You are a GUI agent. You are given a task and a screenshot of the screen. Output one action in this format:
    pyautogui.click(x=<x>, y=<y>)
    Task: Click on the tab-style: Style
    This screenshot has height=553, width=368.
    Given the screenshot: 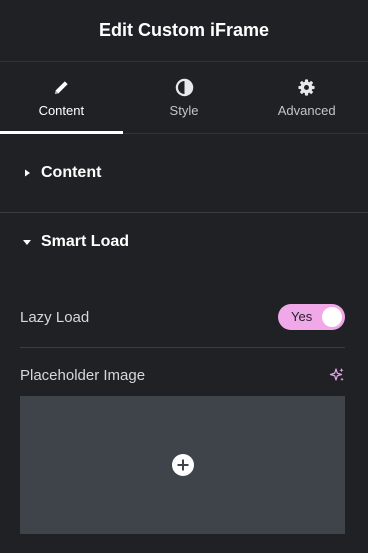 What is the action you would take?
    pyautogui.click(x=184, y=97)
    